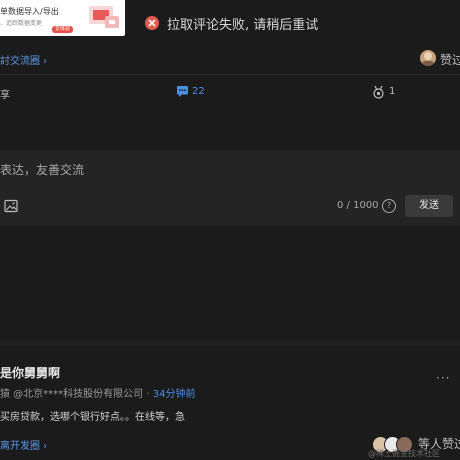  I want to click on avatar, so click(428, 58).